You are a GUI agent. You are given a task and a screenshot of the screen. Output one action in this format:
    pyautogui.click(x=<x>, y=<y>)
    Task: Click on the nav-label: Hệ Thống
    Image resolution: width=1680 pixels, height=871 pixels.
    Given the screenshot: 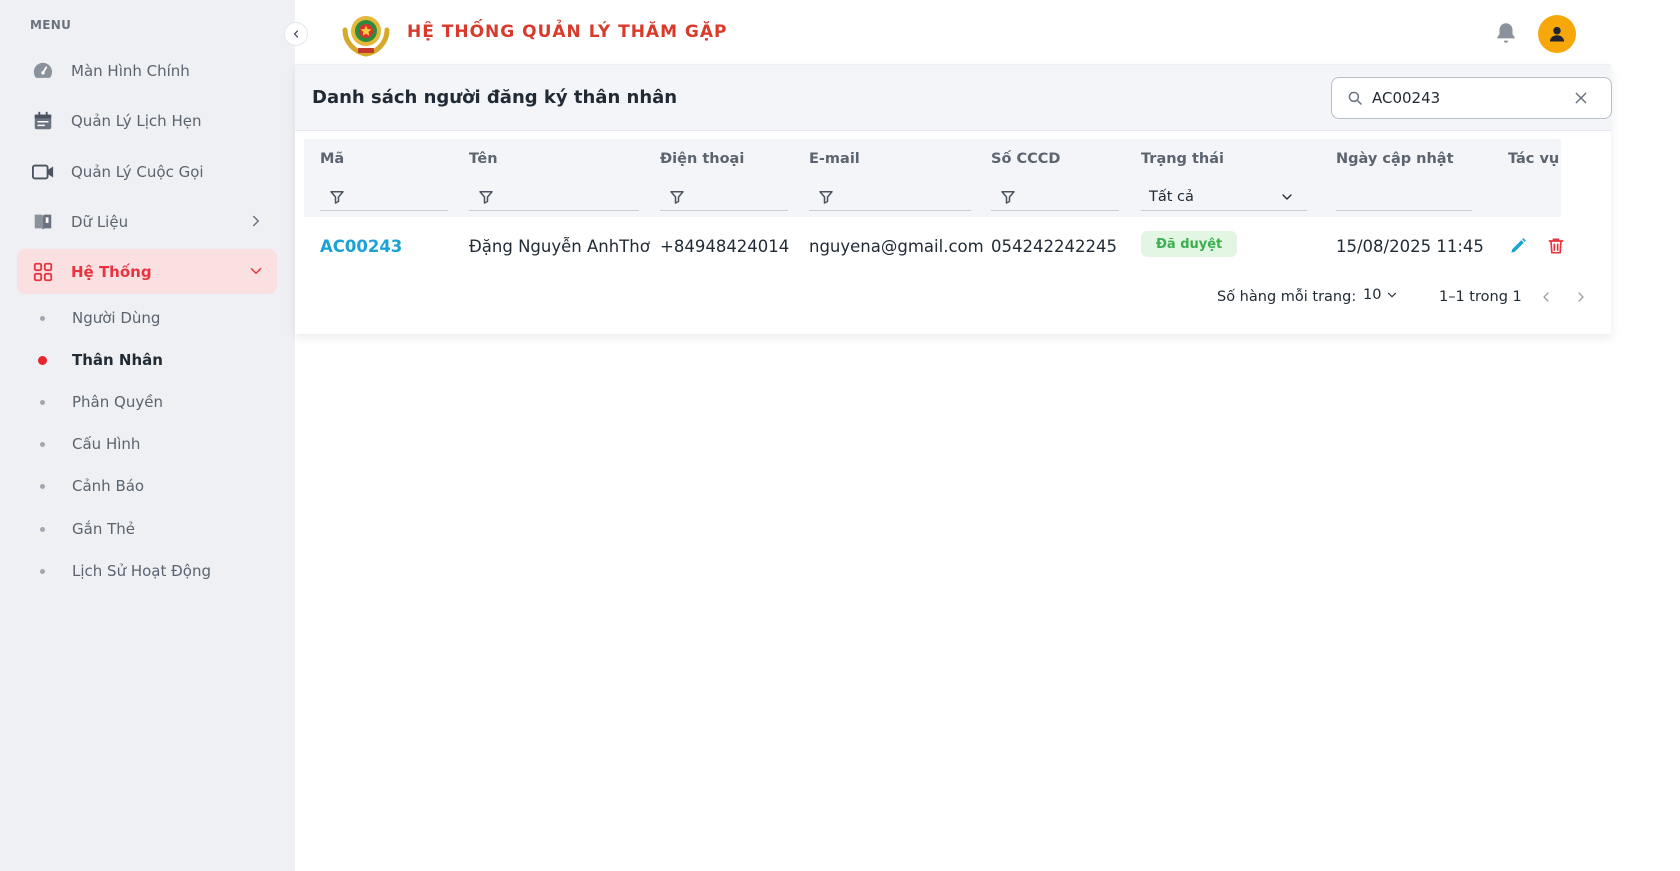 What is the action you would take?
    pyautogui.click(x=111, y=271)
    